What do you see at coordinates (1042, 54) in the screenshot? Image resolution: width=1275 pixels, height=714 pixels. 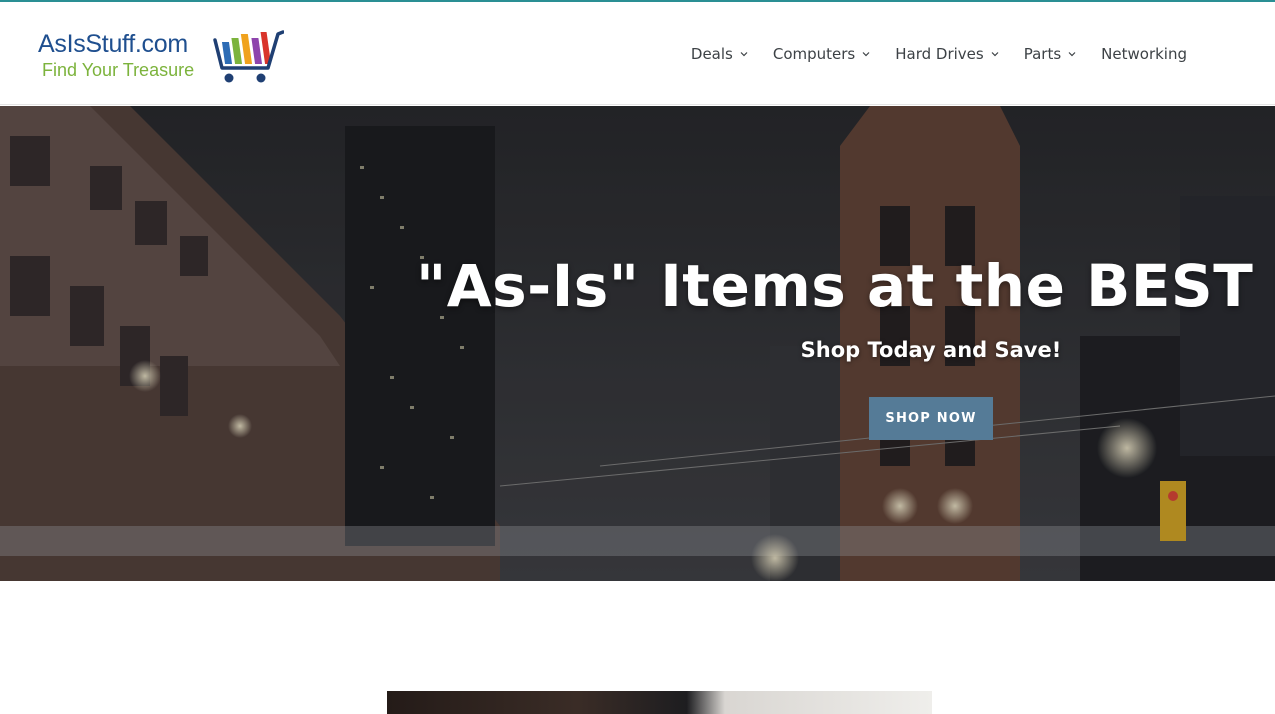 I see `nav-item-label: Parts` at bounding box center [1042, 54].